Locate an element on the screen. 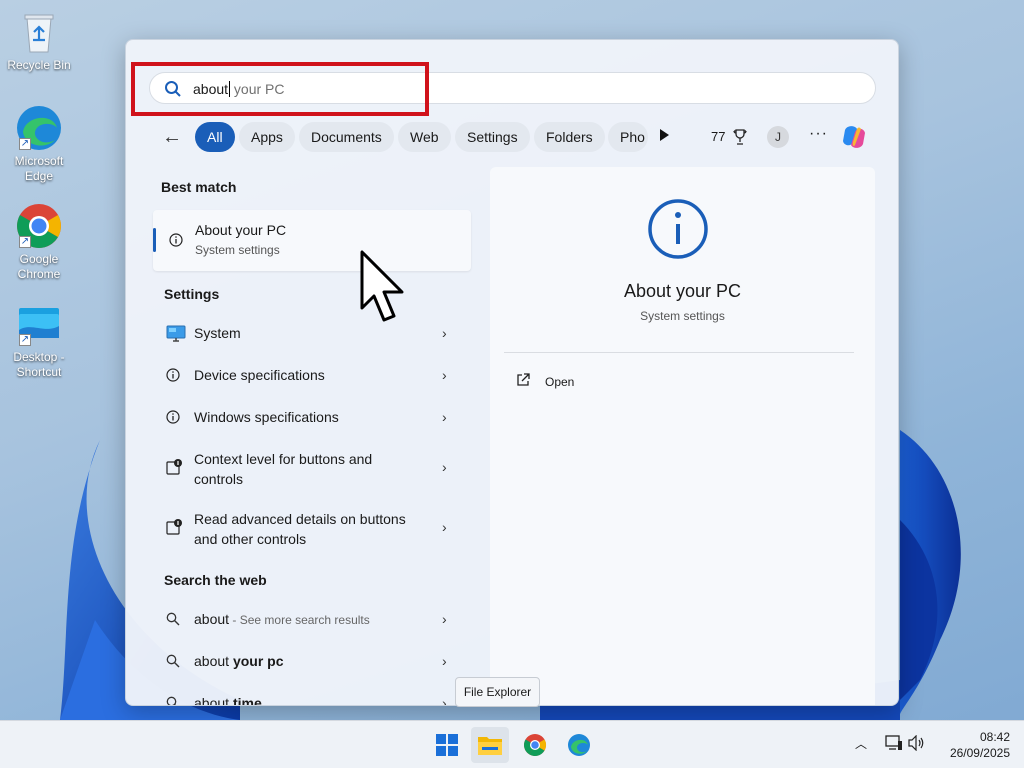 The image size is (1024, 768). file-explorer-tooltip: File Explorer is located at coordinates (497, 692).